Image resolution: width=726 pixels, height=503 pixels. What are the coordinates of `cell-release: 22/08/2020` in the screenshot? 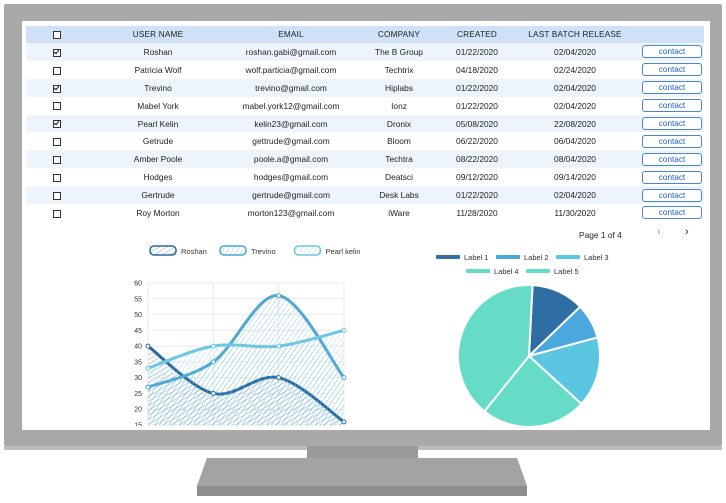 It's located at (575, 123).